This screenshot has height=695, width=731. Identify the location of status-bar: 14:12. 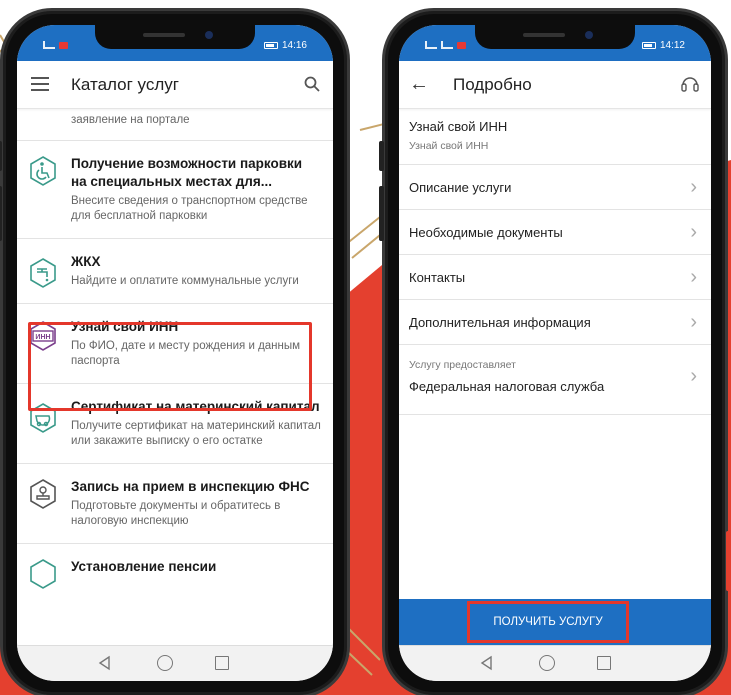
(555, 43).